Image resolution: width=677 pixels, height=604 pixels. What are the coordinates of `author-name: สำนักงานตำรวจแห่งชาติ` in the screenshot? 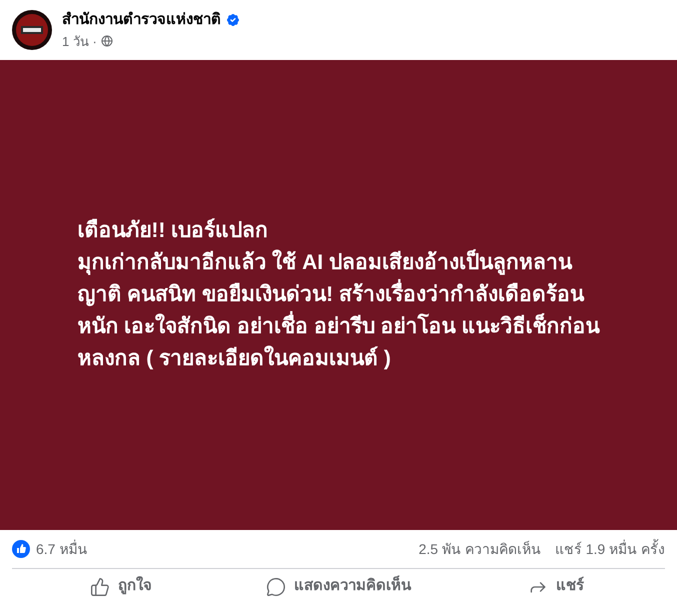 It's located at (141, 20).